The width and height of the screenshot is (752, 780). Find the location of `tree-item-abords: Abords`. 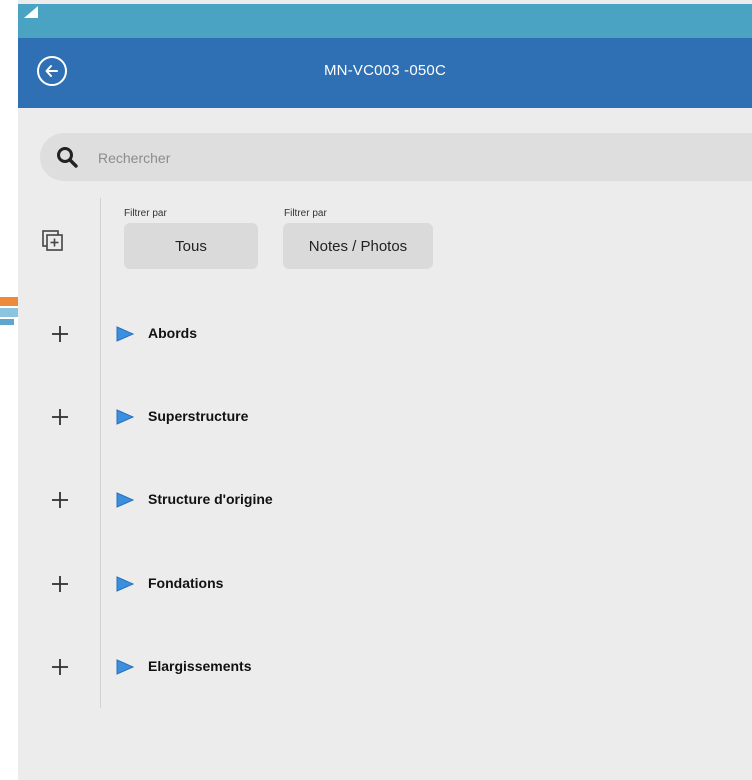

tree-item-abords: Abords is located at coordinates (385, 334).